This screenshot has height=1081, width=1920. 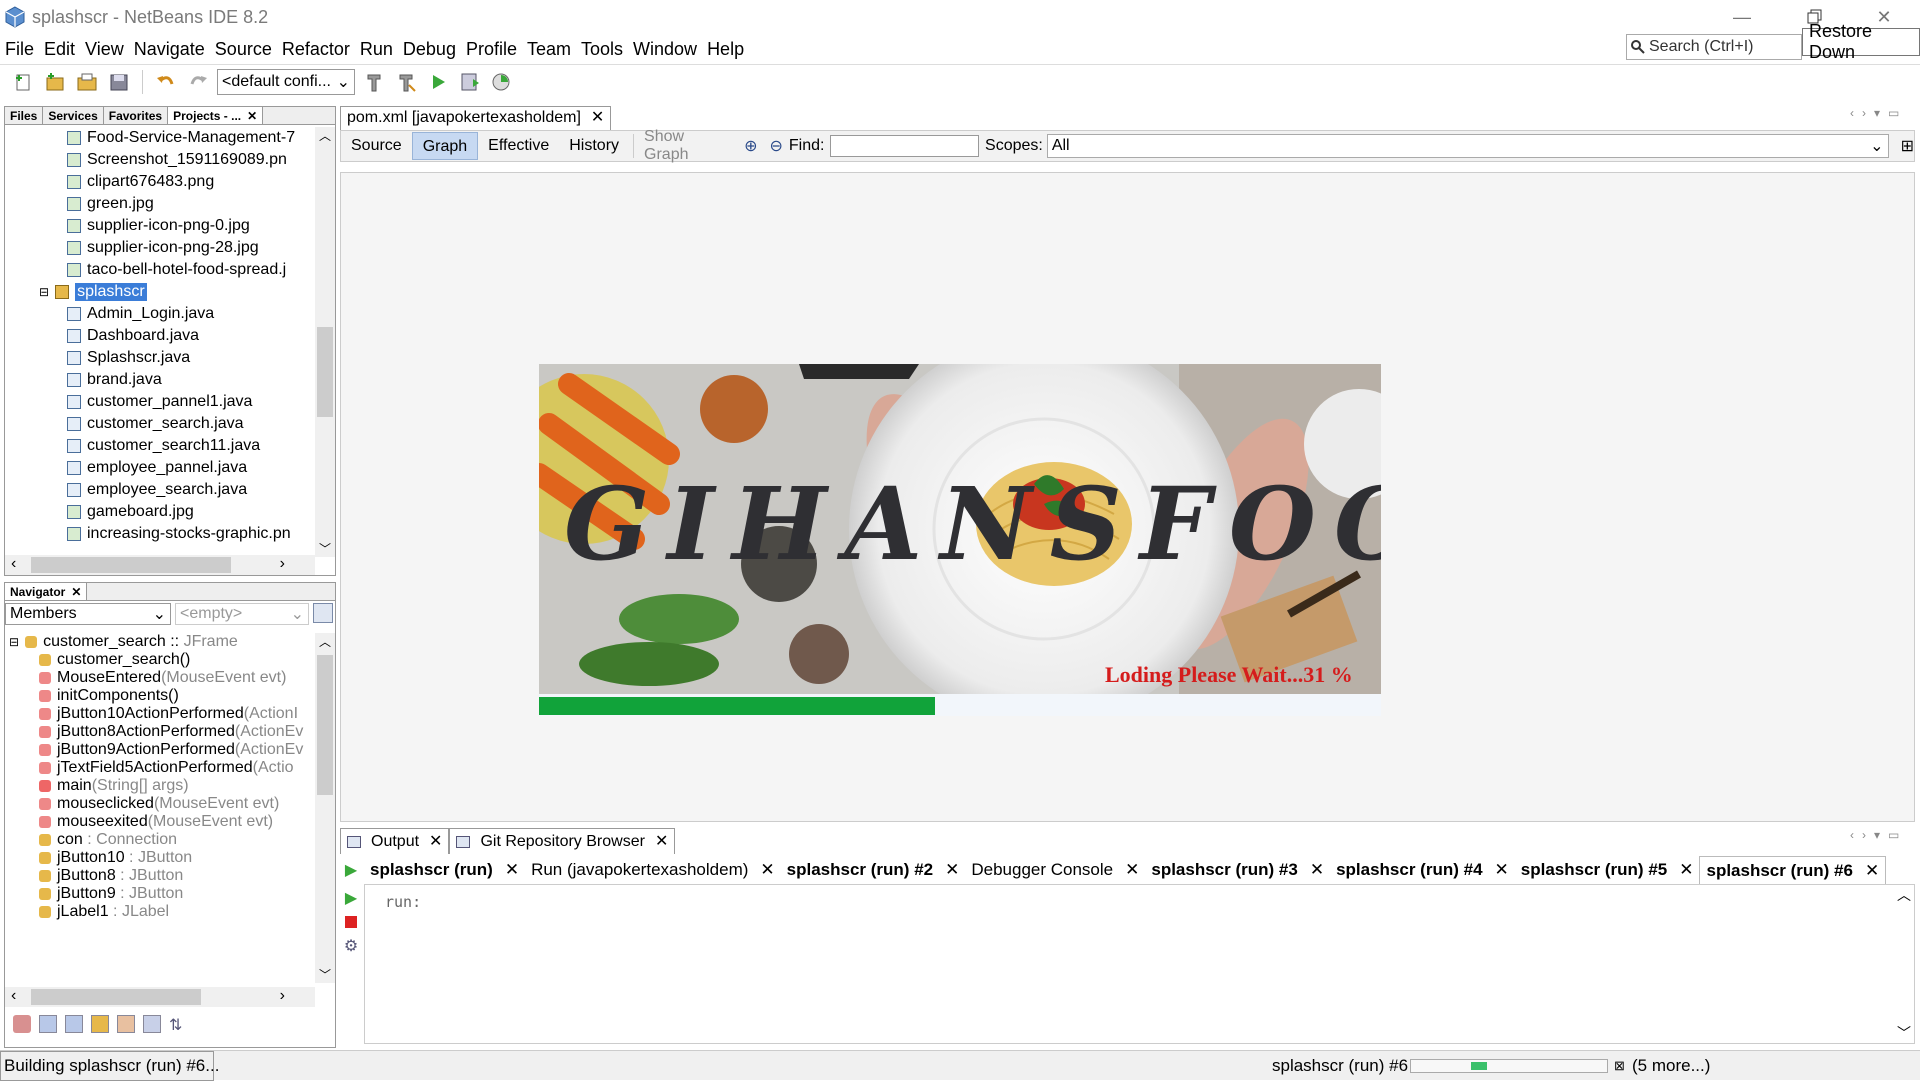 What do you see at coordinates (1893, 835) in the screenshot?
I see `minimize-icon: ▭` at bounding box center [1893, 835].